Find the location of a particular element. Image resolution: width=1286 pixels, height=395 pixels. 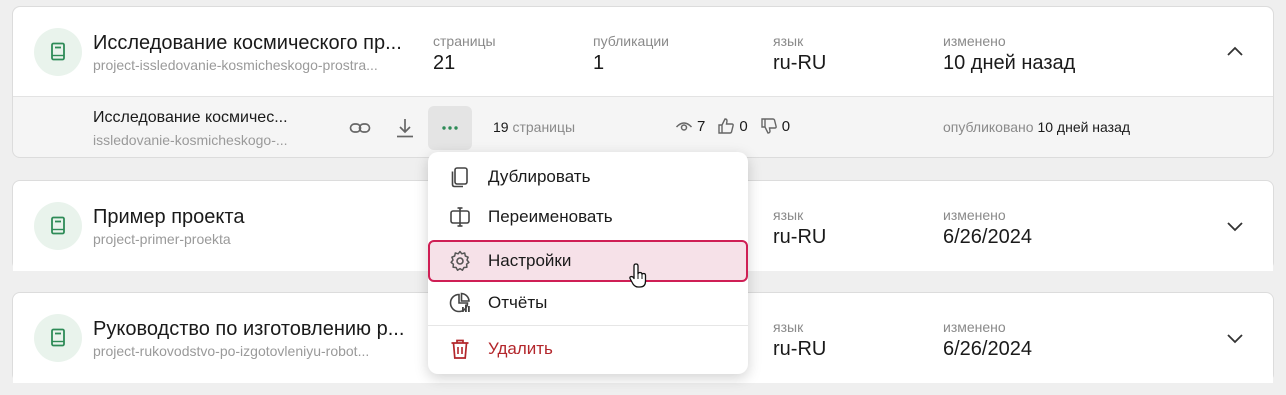

download-icon is located at coordinates (405, 128).